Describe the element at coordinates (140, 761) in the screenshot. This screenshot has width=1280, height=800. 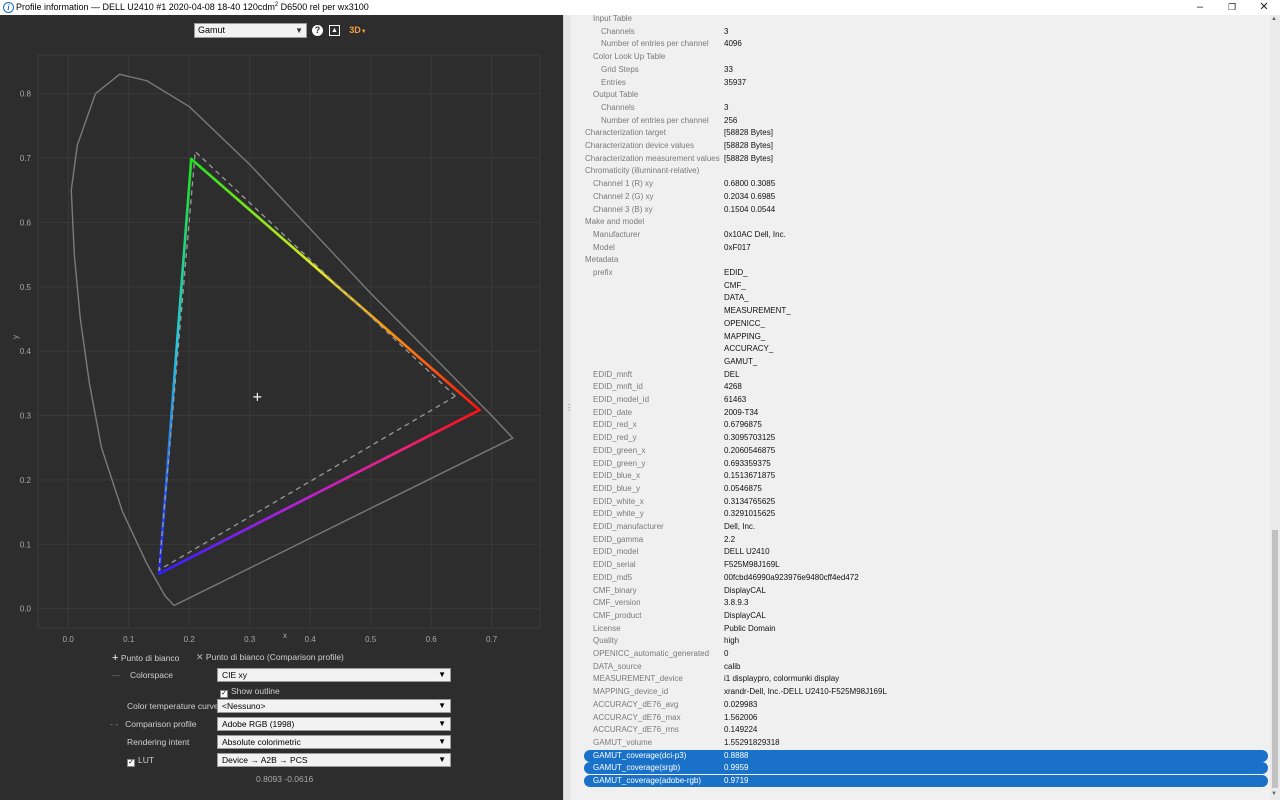
I see `lut-checkbox: ✓ LUT` at that location.